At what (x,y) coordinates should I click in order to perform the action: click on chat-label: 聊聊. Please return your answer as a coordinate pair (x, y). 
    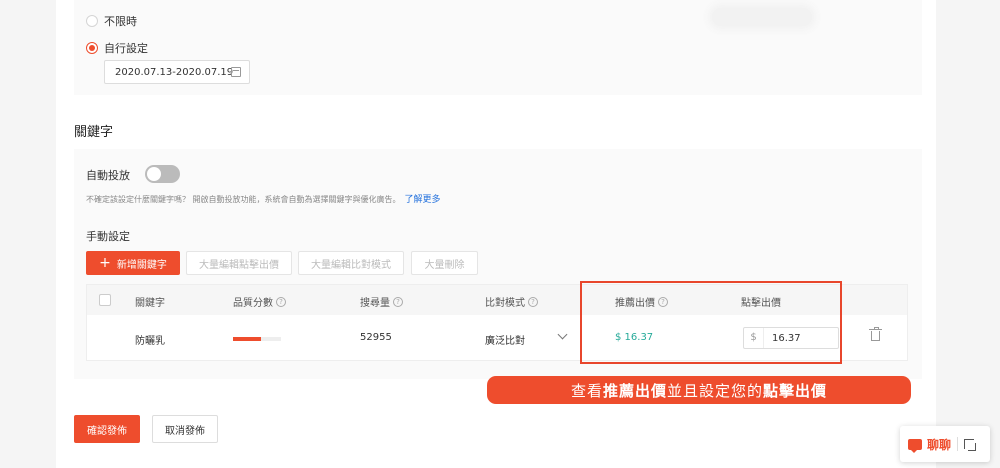
    Looking at the image, I should click on (939, 444).